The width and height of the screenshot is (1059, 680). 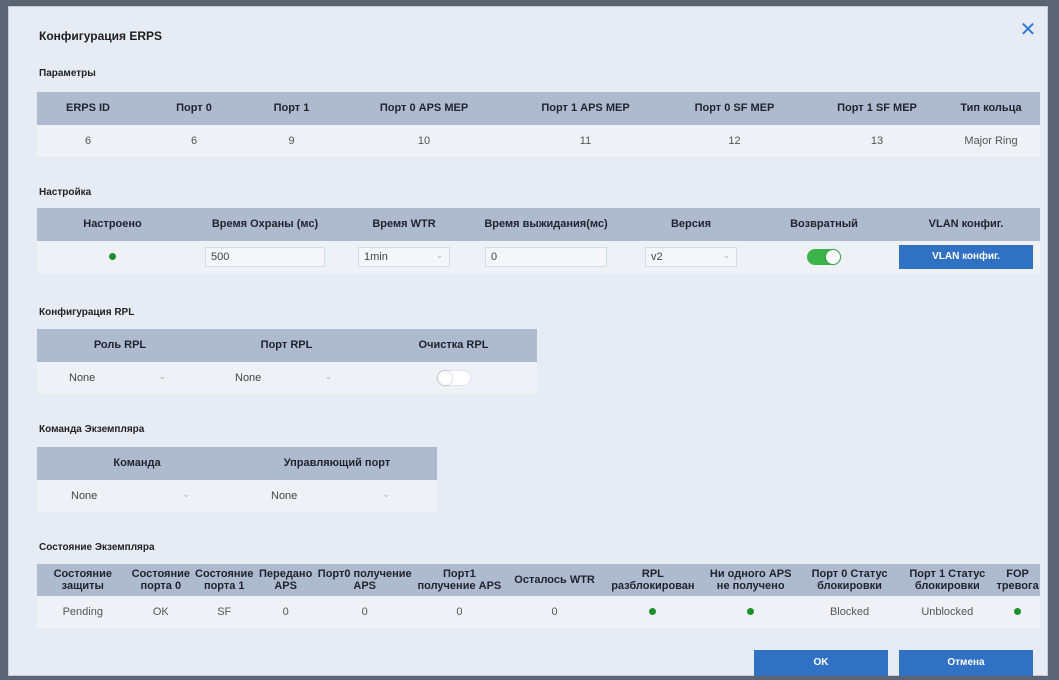 I want to click on wtr-time-value: 1min, so click(x=376, y=257).